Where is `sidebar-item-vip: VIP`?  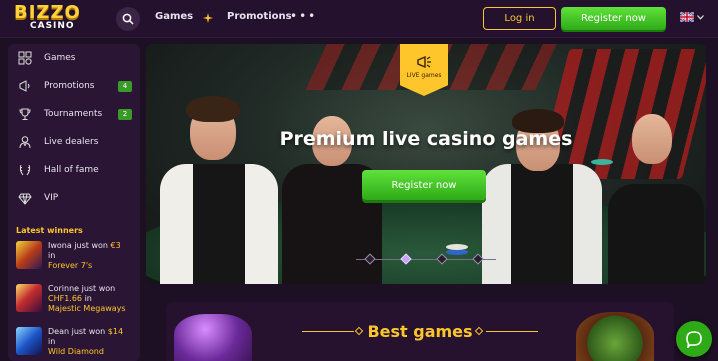
sidebar-item-vip: VIP is located at coordinates (74, 198).